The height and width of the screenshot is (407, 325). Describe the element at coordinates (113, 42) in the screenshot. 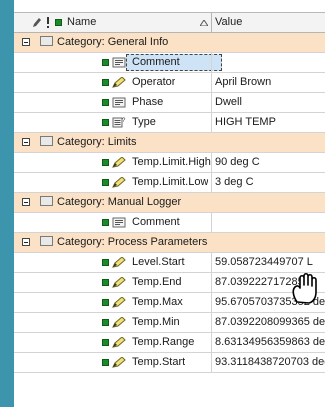

I see `category-label: Category: General Info` at that location.